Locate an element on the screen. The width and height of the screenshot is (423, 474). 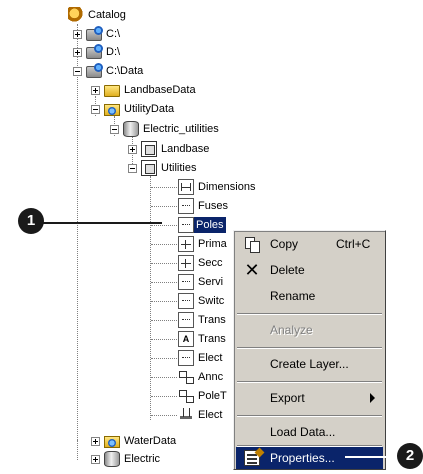
tree-item-c-data: C:\Data is located at coordinates (114, 71).